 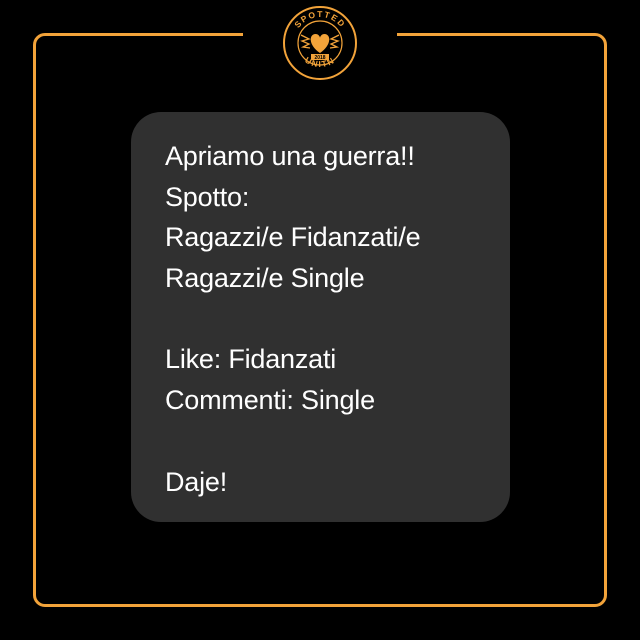 What do you see at coordinates (270, 400) in the screenshot?
I see `post-line: Commenti: Single` at bounding box center [270, 400].